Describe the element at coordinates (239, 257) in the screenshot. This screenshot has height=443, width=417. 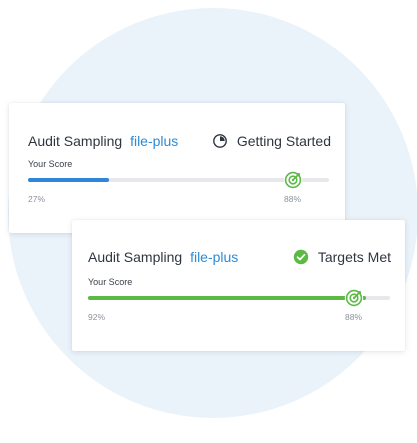
I see `card-header: Audit Sampling file-plus Targets Met` at that location.